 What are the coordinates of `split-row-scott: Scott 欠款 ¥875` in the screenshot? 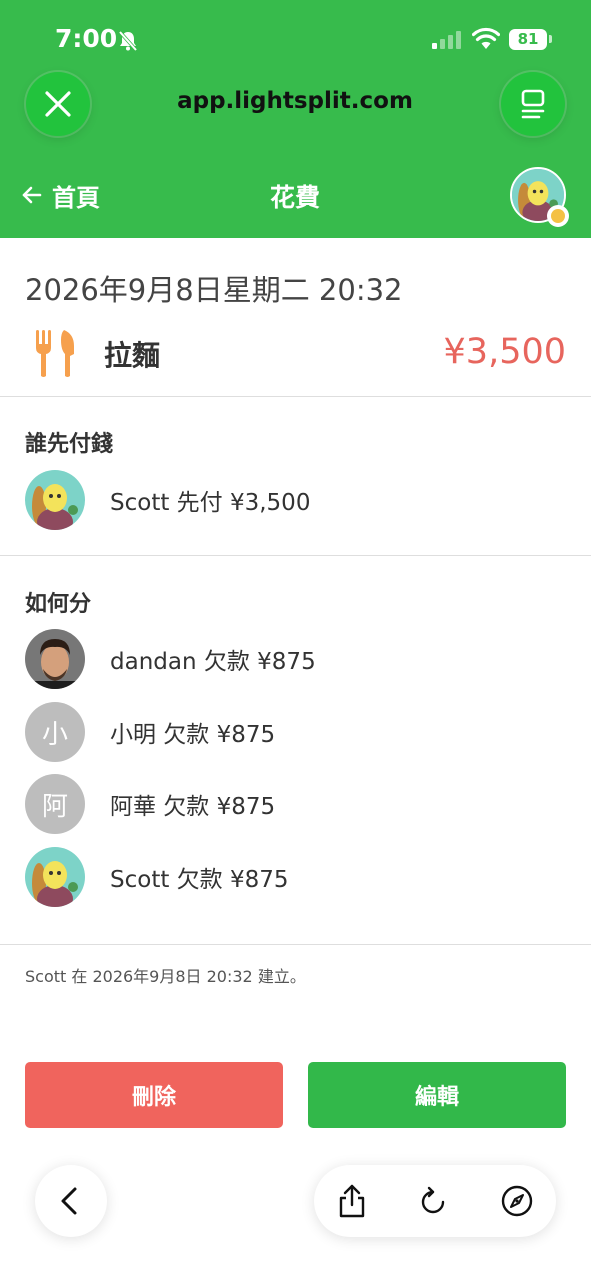 It's located at (157, 877).